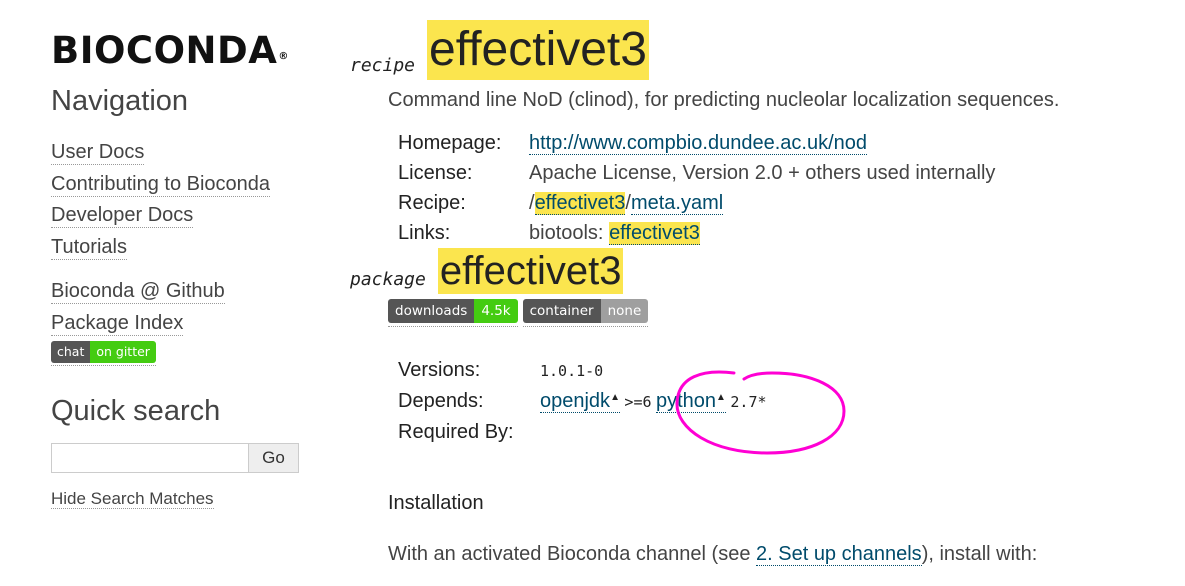 This screenshot has height=586, width=1185. Describe the element at coordinates (89, 247) in the screenshot. I see `nav-tutorials: Tutorials` at that location.